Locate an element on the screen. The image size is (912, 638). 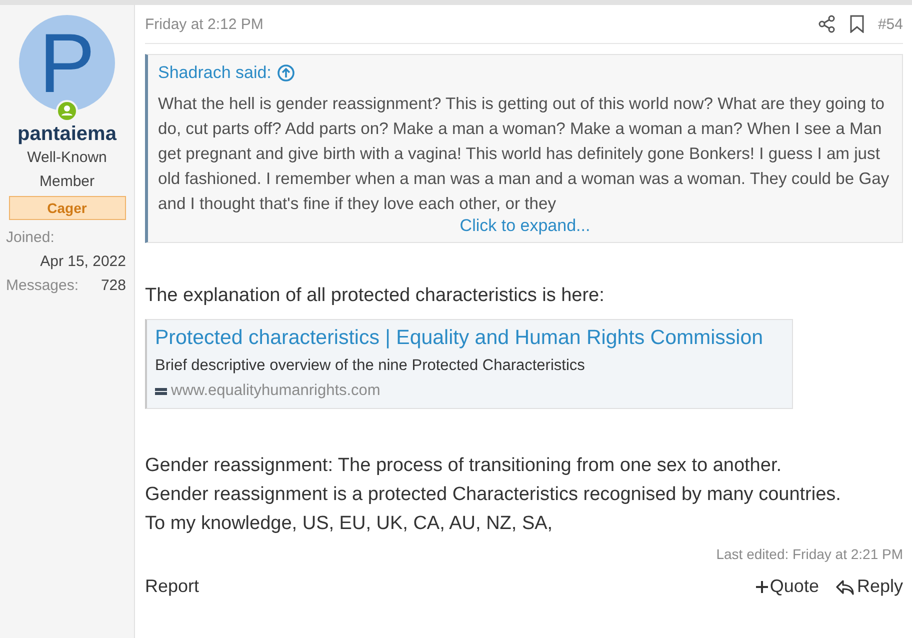
username: pantaiema is located at coordinates (67, 134).